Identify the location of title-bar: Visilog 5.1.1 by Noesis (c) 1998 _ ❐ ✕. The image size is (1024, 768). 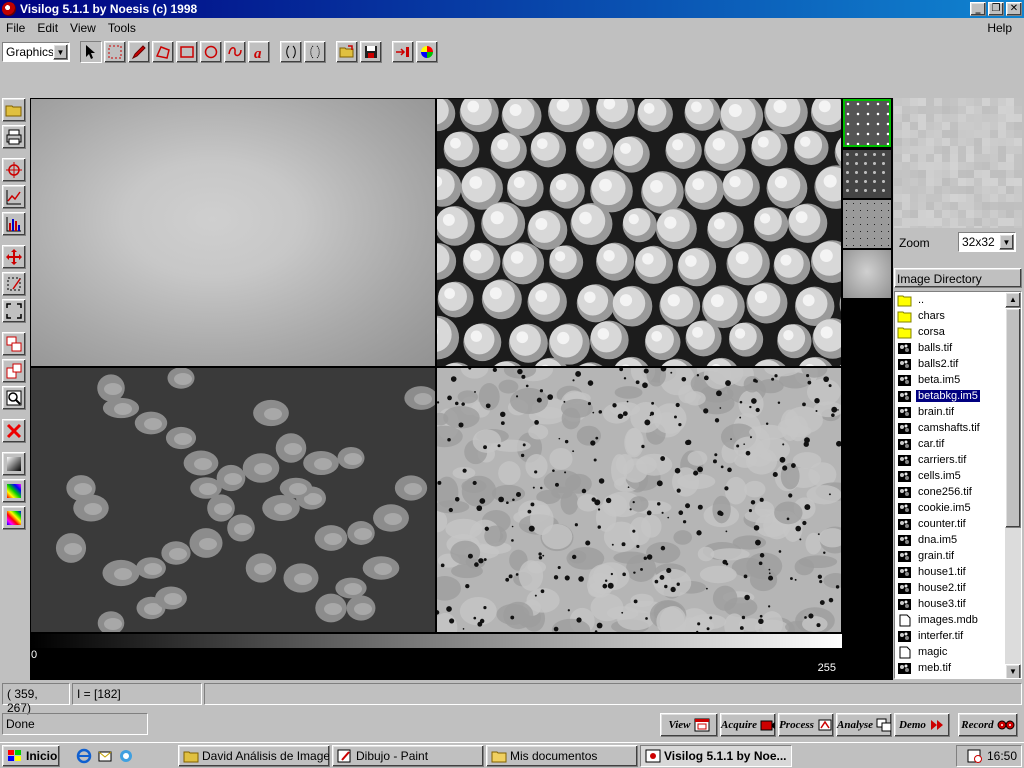
(512, 9).